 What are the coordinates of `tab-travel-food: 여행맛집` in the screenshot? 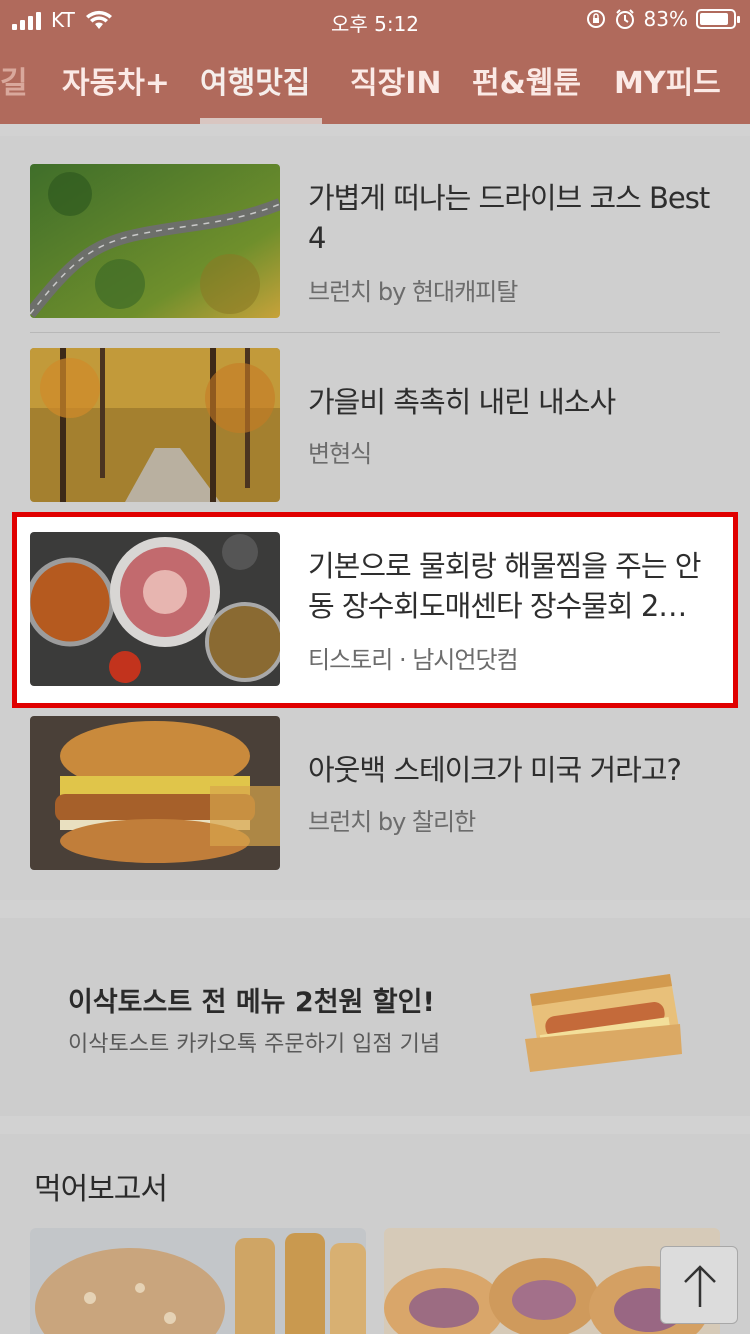 It's located at (255, 80).